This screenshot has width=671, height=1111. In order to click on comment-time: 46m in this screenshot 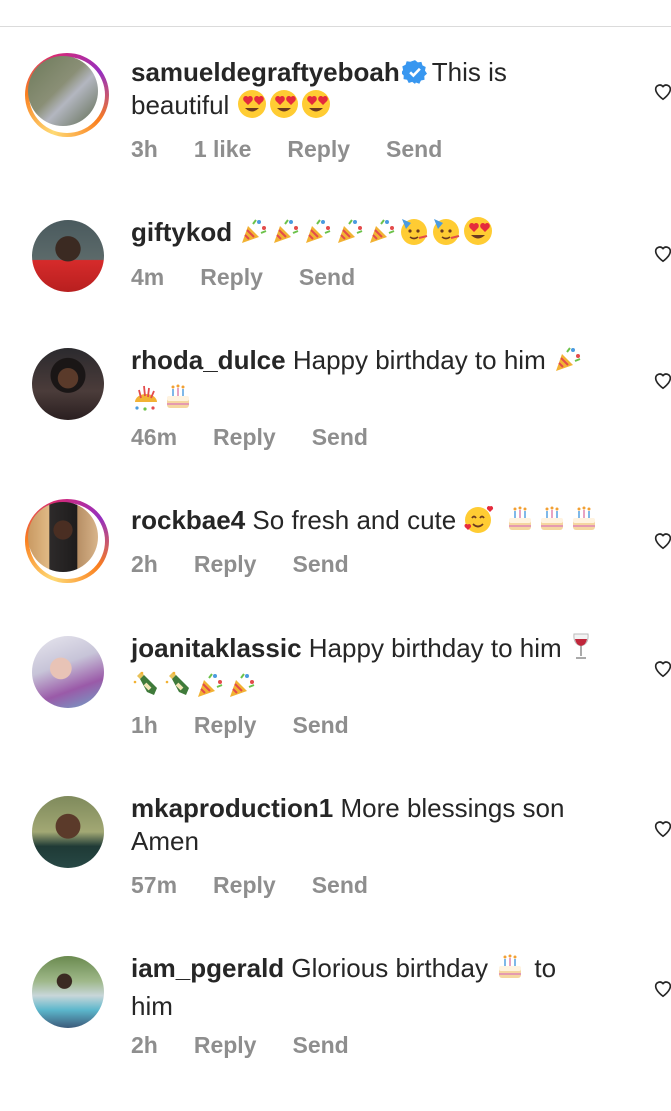, I will do `click(154, 437)`.